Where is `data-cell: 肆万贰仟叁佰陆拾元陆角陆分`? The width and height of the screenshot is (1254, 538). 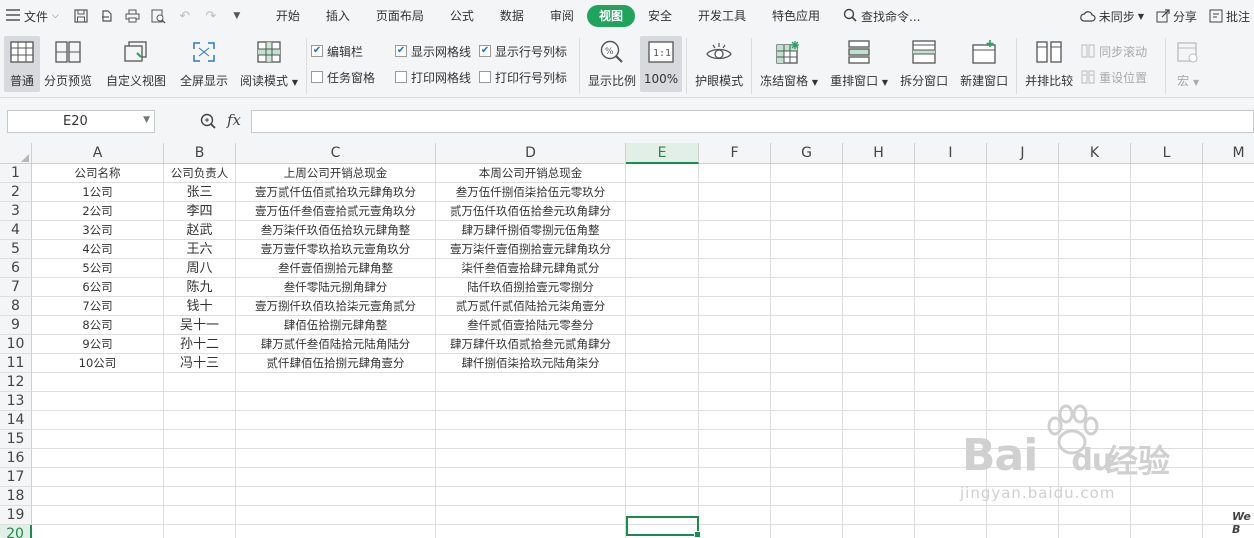 data-cell: 肆万贰仟叁佰陆拾元陆角陆分 is located at coordinates (336, 344).